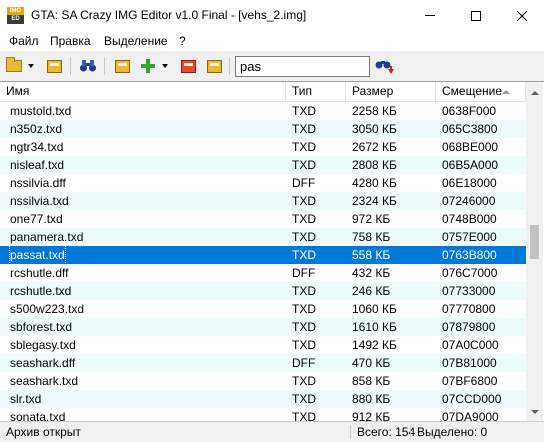 This screenshot has width=544, height=442. Describe the element at coordinates (263, 255) in the screenshot. I see `list-row-selected: passat.txd TXD 558 КБ 0763B800` at that location.